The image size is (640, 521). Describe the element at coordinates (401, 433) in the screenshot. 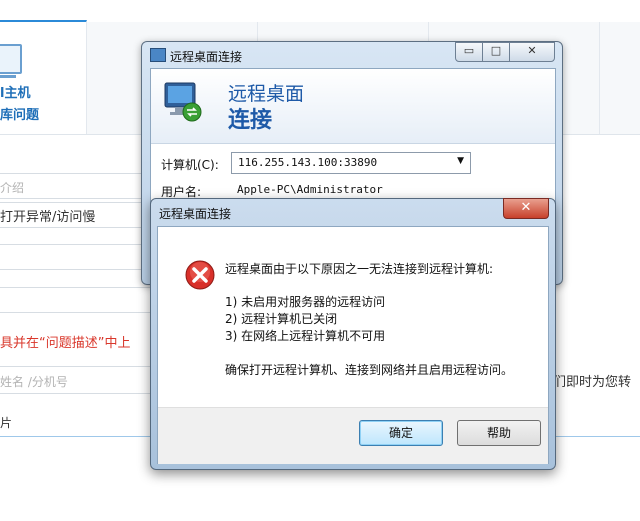

I see `ok-button: 确定` at that location.